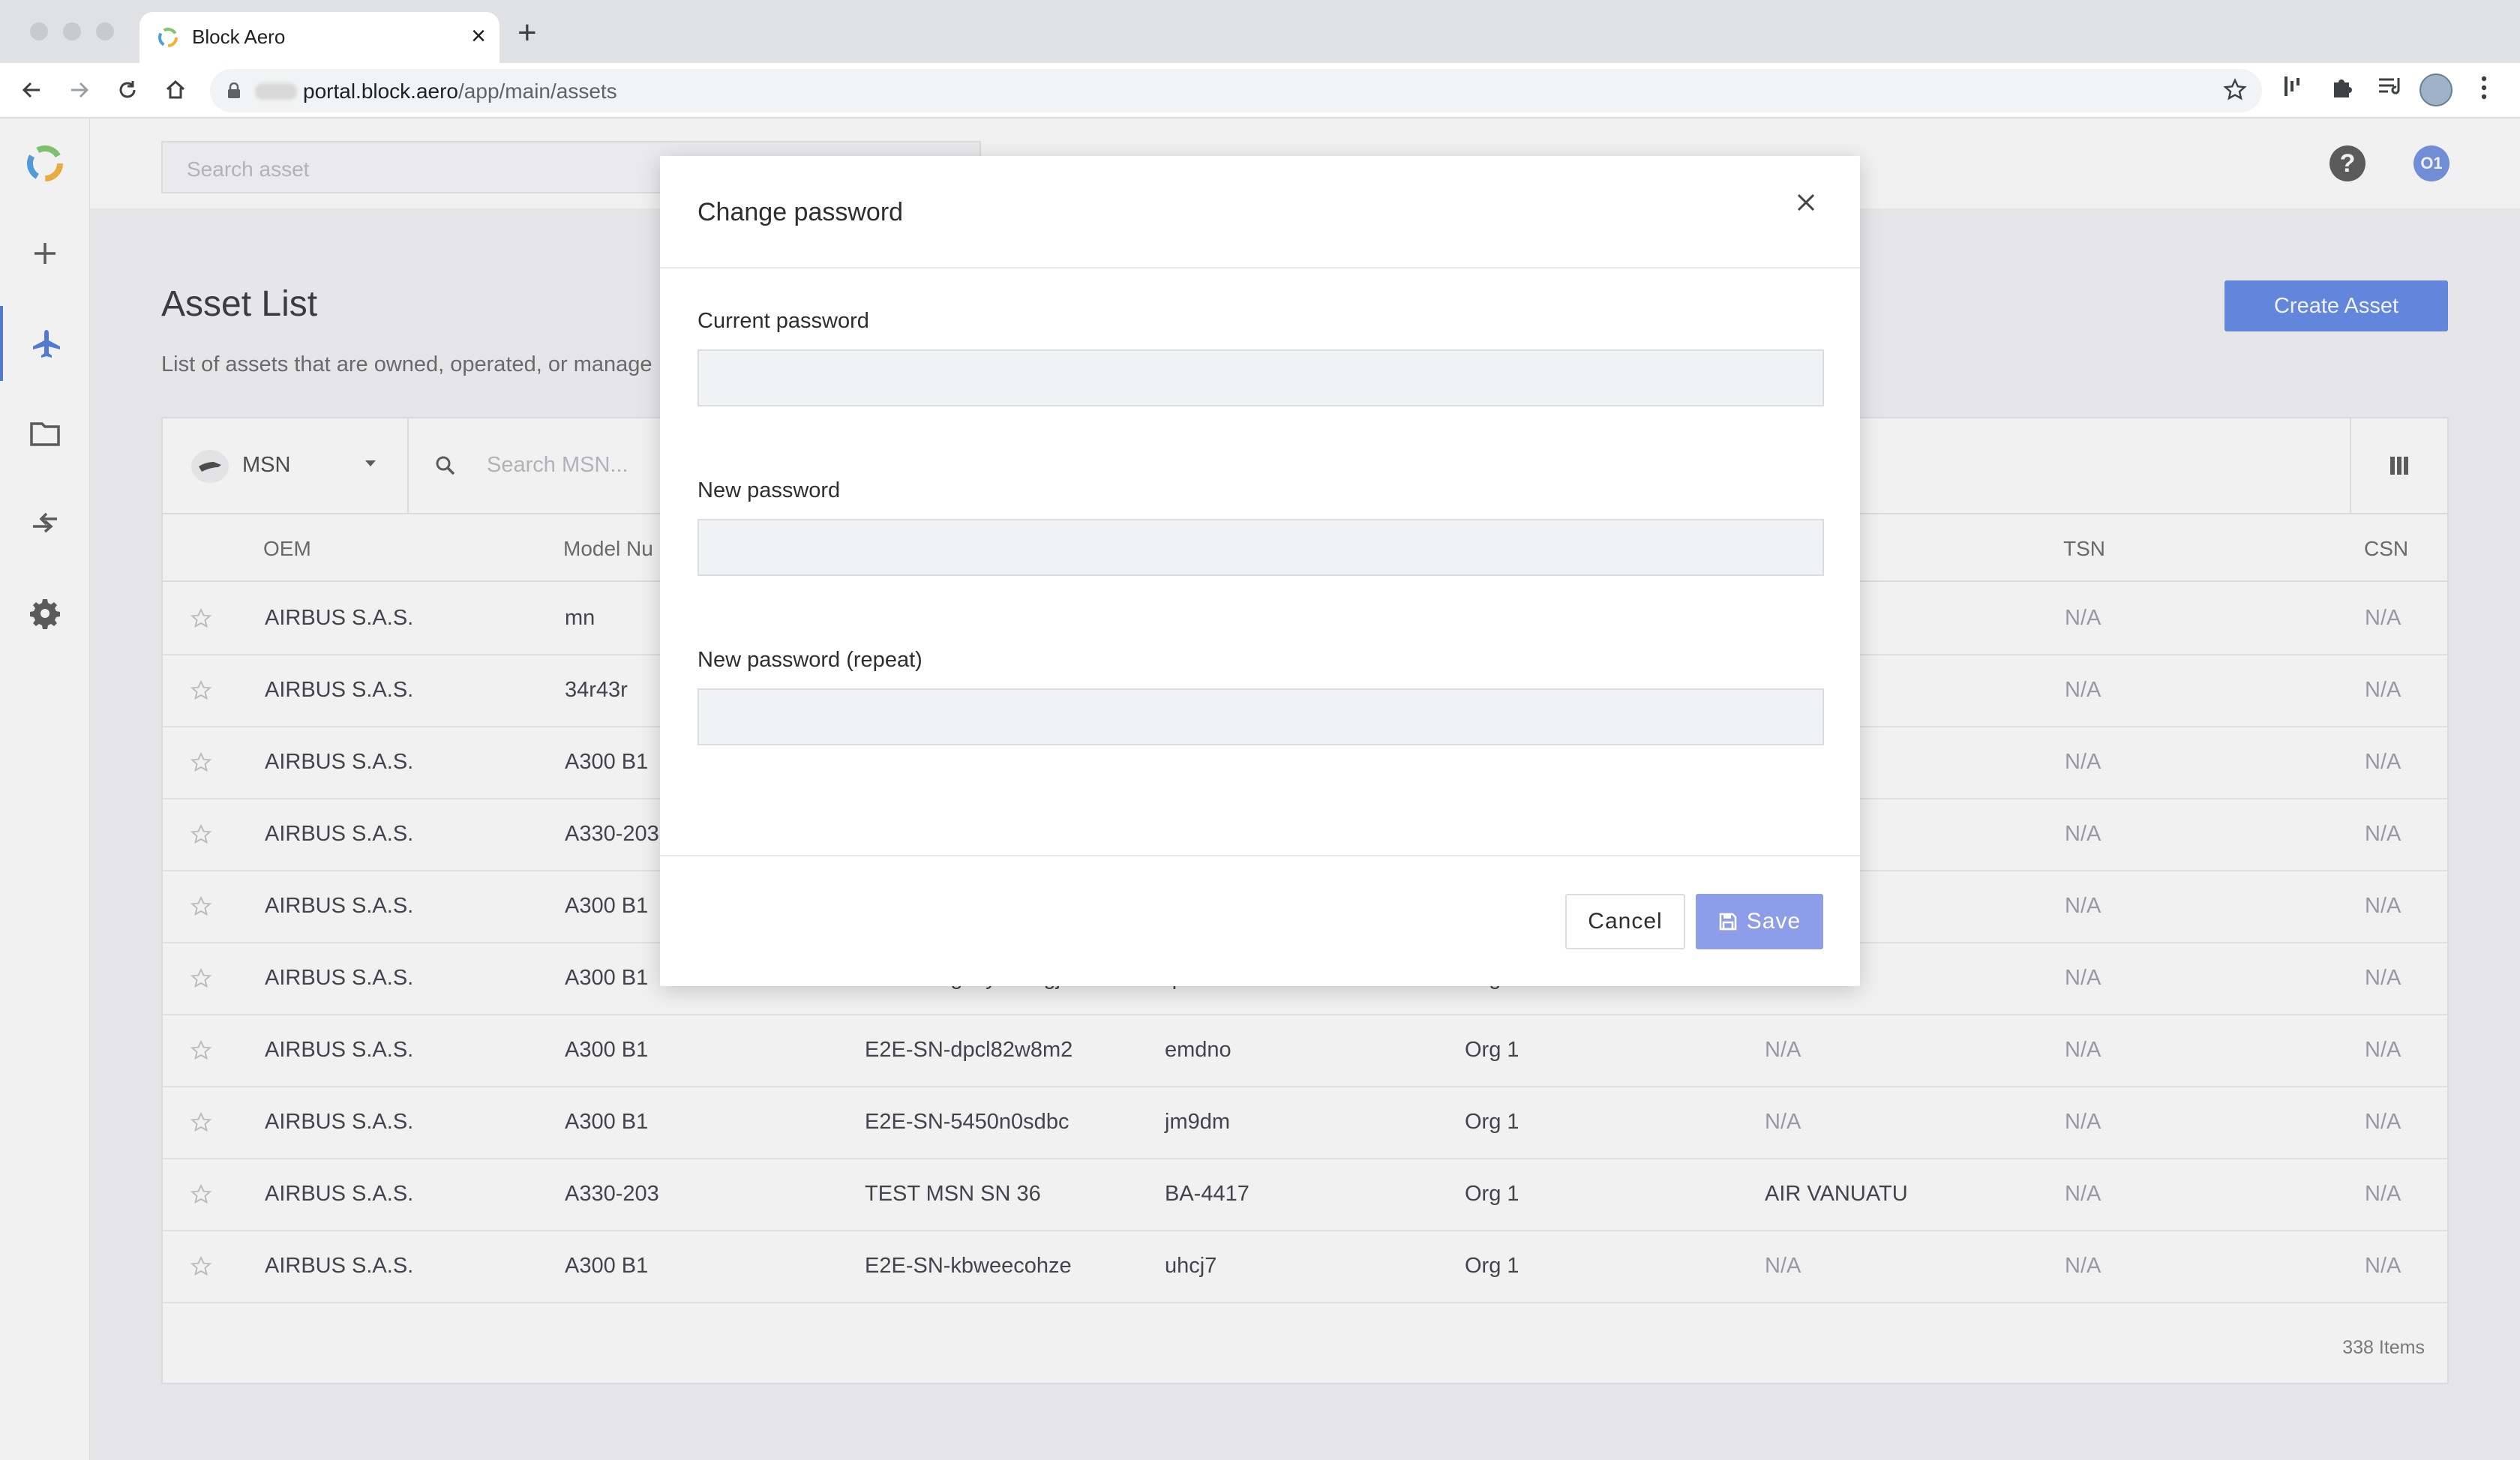  I want to click on home-icon, so click(175, 89).